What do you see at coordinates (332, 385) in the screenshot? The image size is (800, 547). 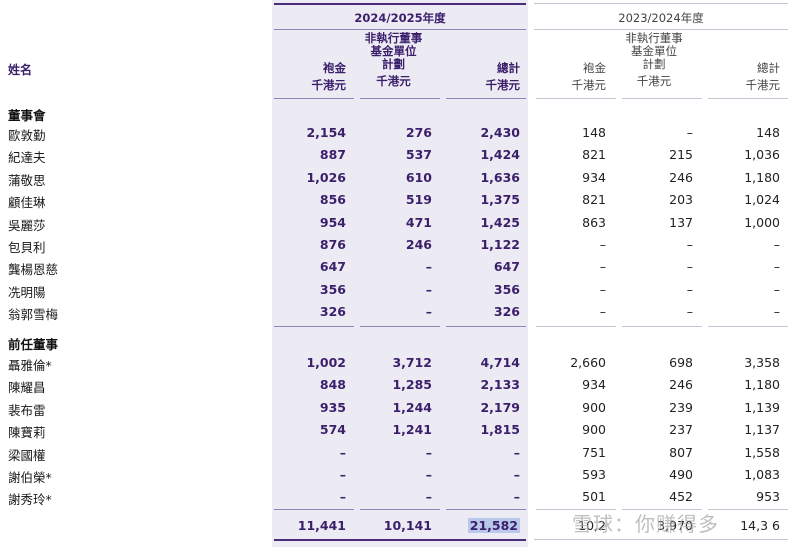 I see `cur-fee-cell: 848` at bounding box center [332, 385].